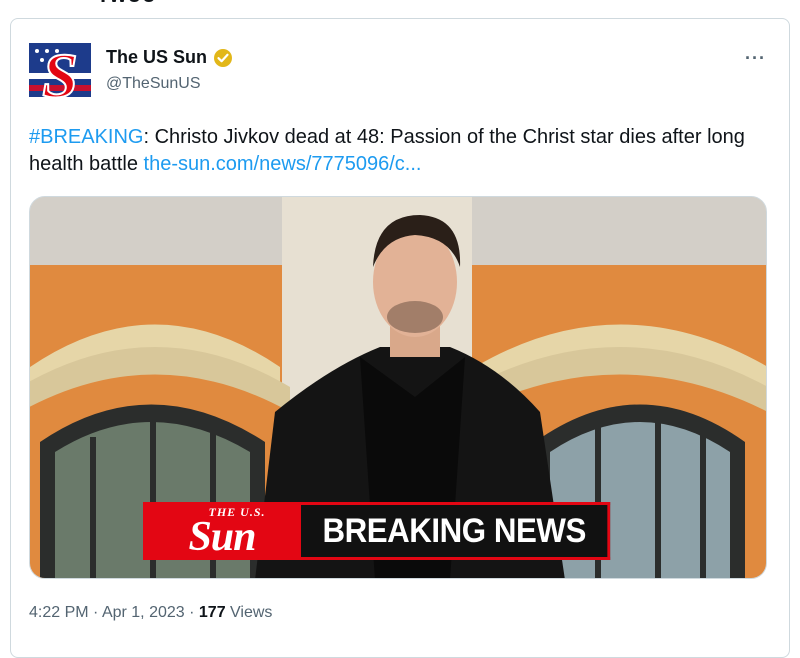  I want to click on the-sun-s-logo-icon: S, so click(60, 74).